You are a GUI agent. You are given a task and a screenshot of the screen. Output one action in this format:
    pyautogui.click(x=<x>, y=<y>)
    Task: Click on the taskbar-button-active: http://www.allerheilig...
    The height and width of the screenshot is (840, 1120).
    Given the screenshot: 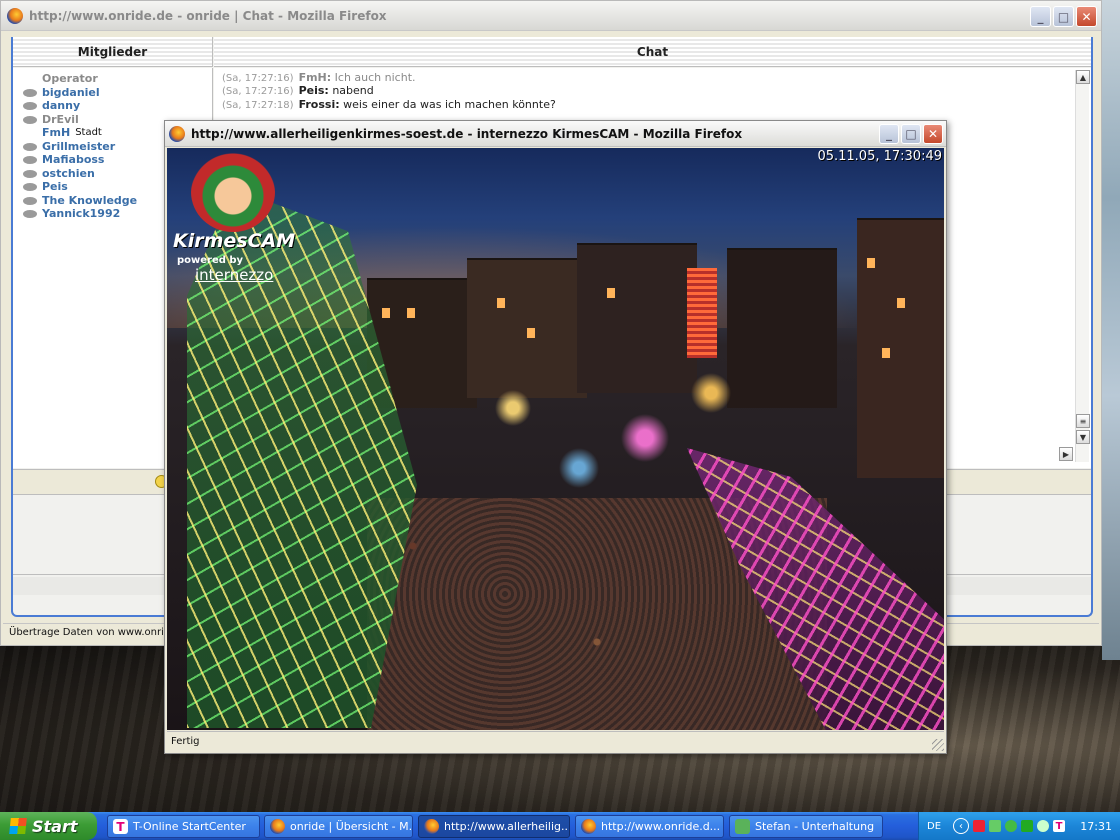 What is the action you would take?
    pyautogui.click(x=494, y=826)
    